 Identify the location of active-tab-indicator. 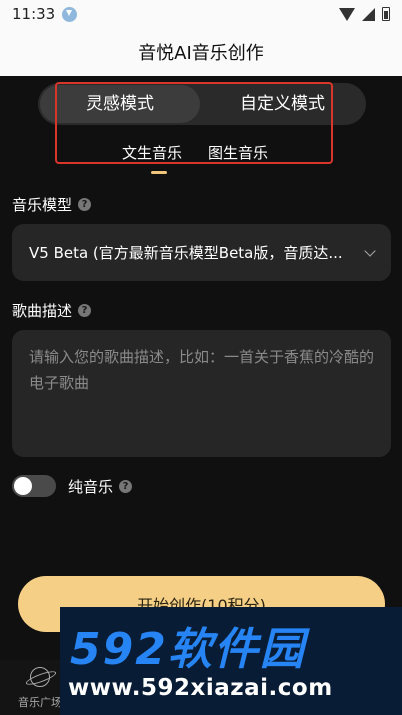
(159, 172).